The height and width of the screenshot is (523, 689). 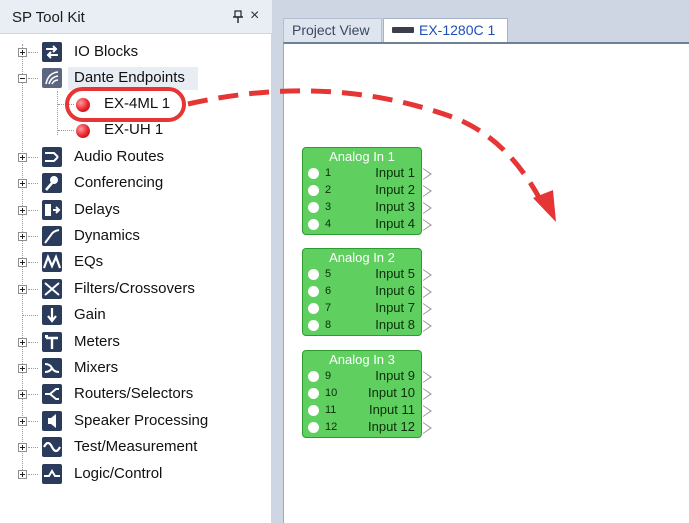 I want to click on tree-label: Gain, so click(x=90, y=314).